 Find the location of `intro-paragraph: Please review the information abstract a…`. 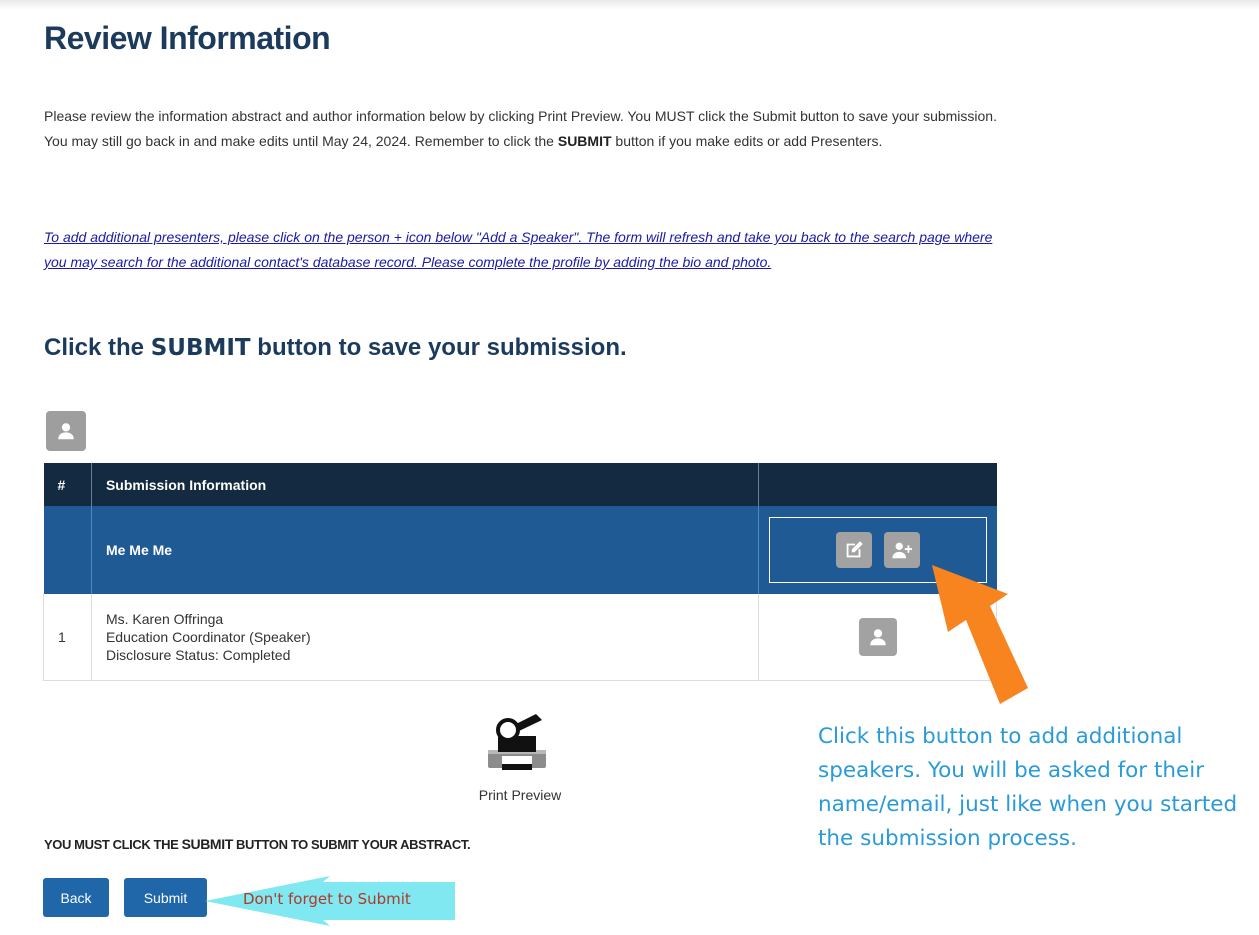

intro-paragraph: Please review the information abstract a… is located at coordinates (524, 129).